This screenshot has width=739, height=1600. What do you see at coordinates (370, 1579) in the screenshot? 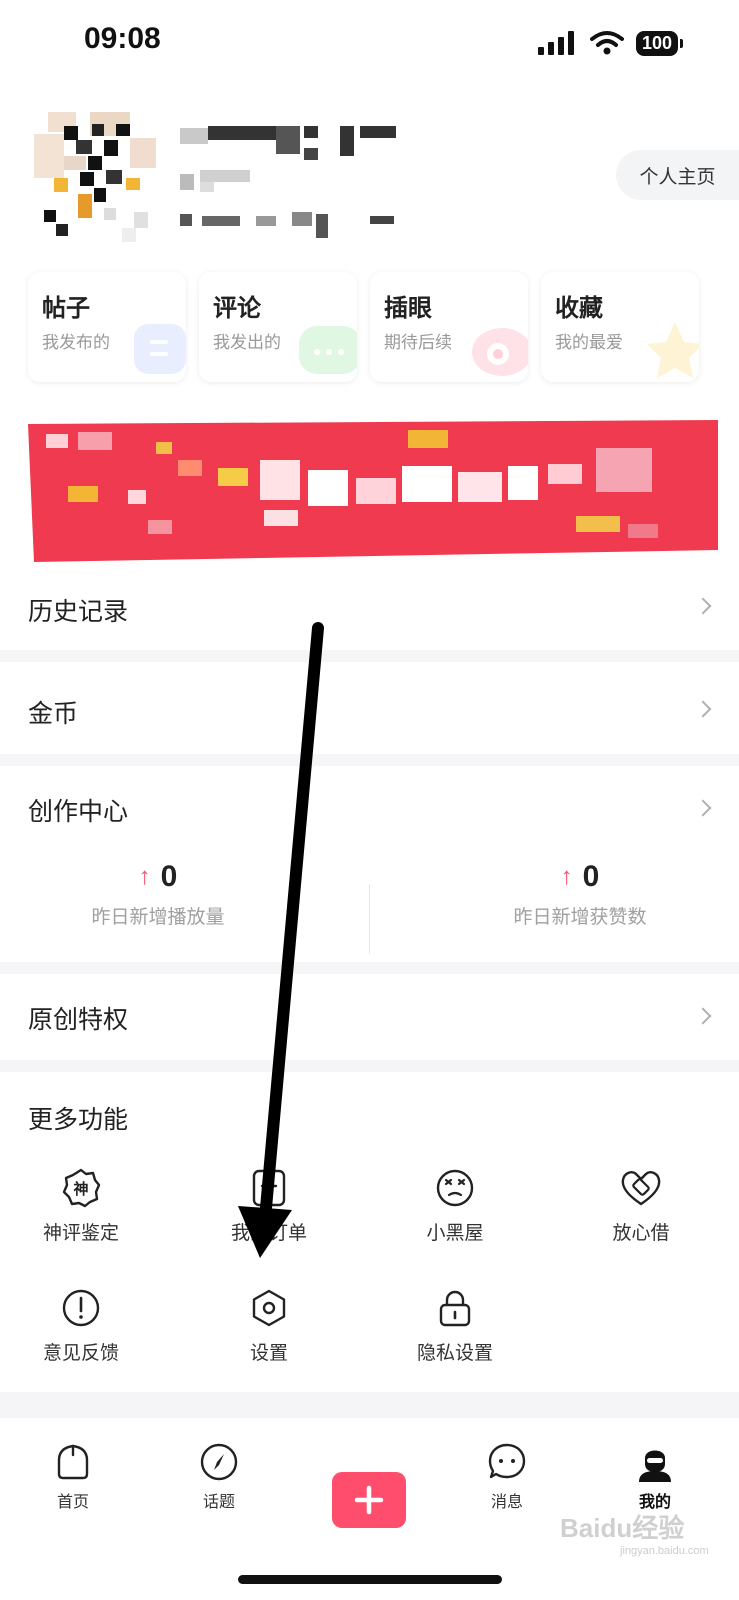
I see `home-indicator` at bounding box center [370, 1579].